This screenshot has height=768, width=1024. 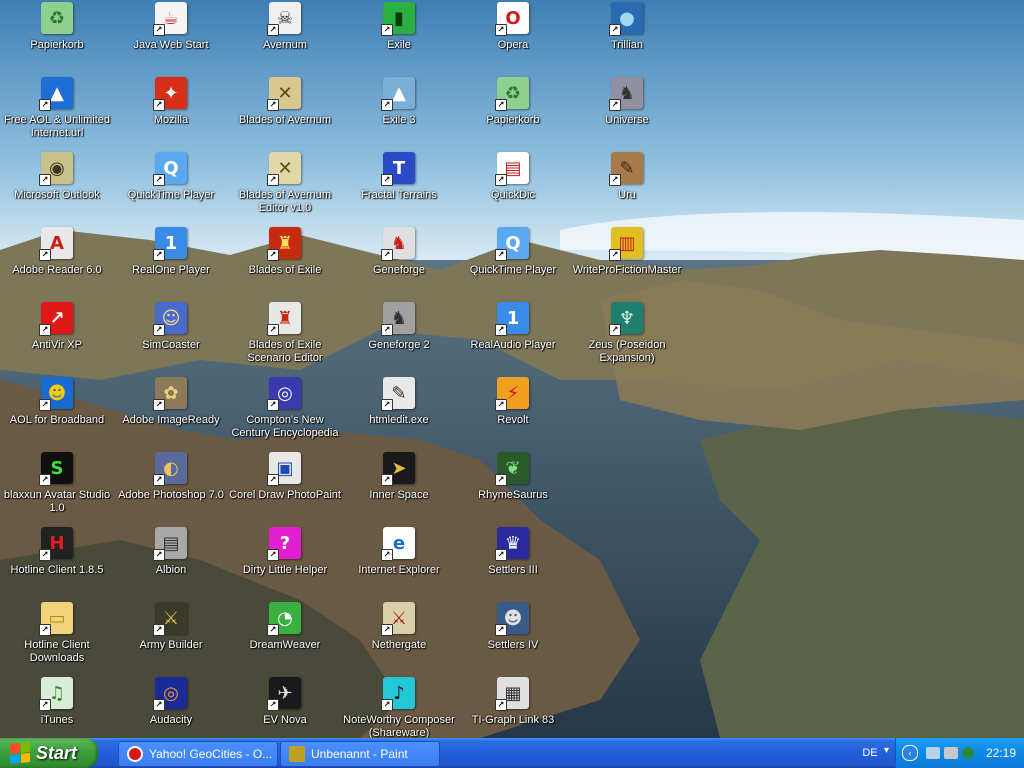 What do you see at coordinates (398, 394) in the screenshot?
I see `htmledit-icon: ✎ ↗` at bounding box center [398, 394].